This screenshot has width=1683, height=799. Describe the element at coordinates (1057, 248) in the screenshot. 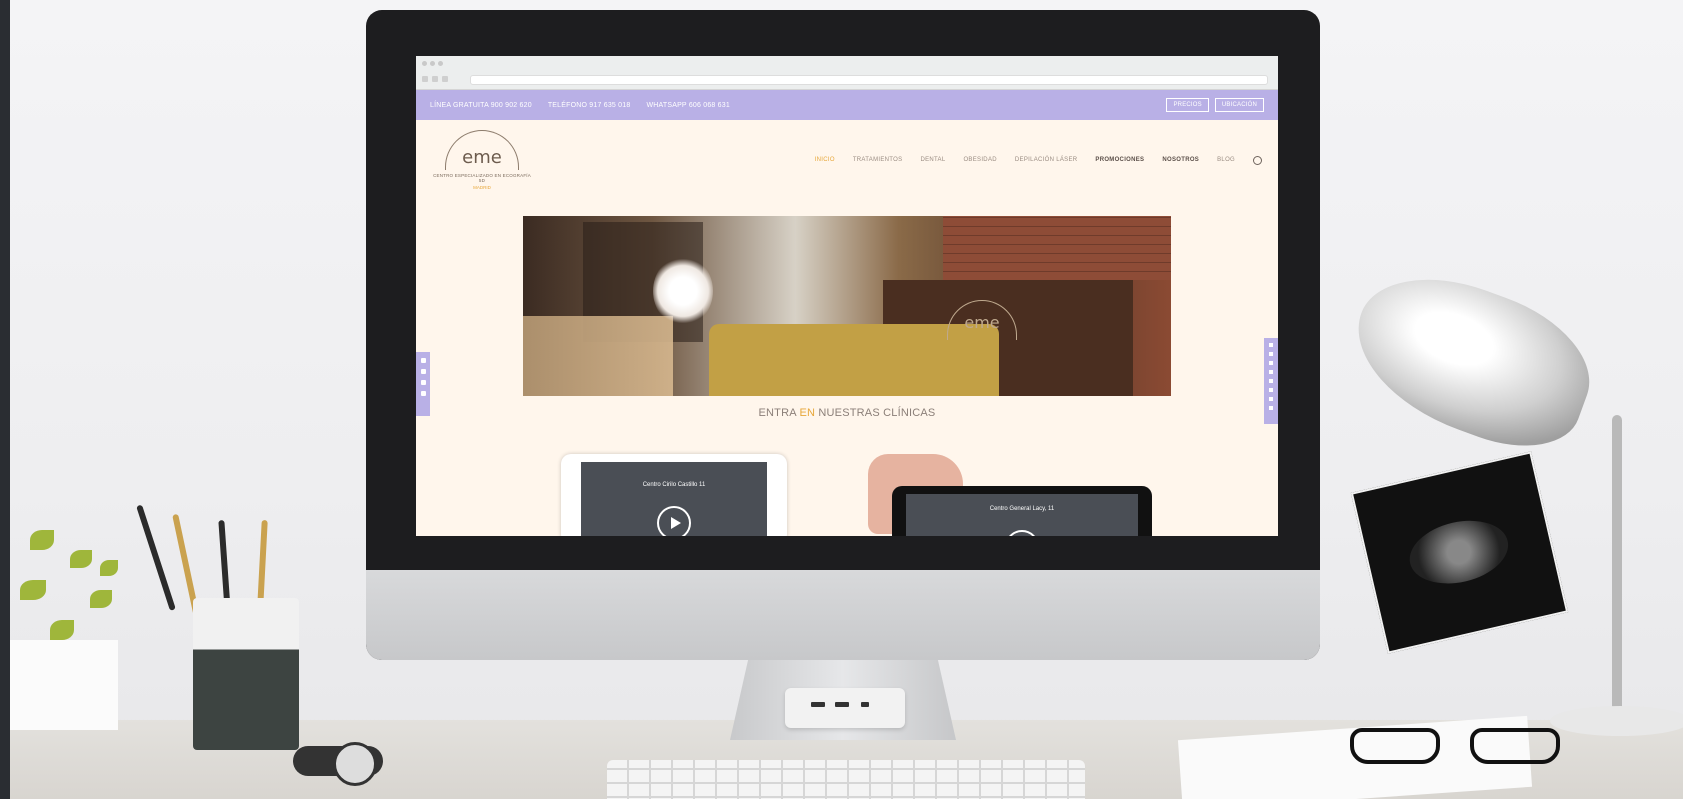

I see `brick-wall` at that location.